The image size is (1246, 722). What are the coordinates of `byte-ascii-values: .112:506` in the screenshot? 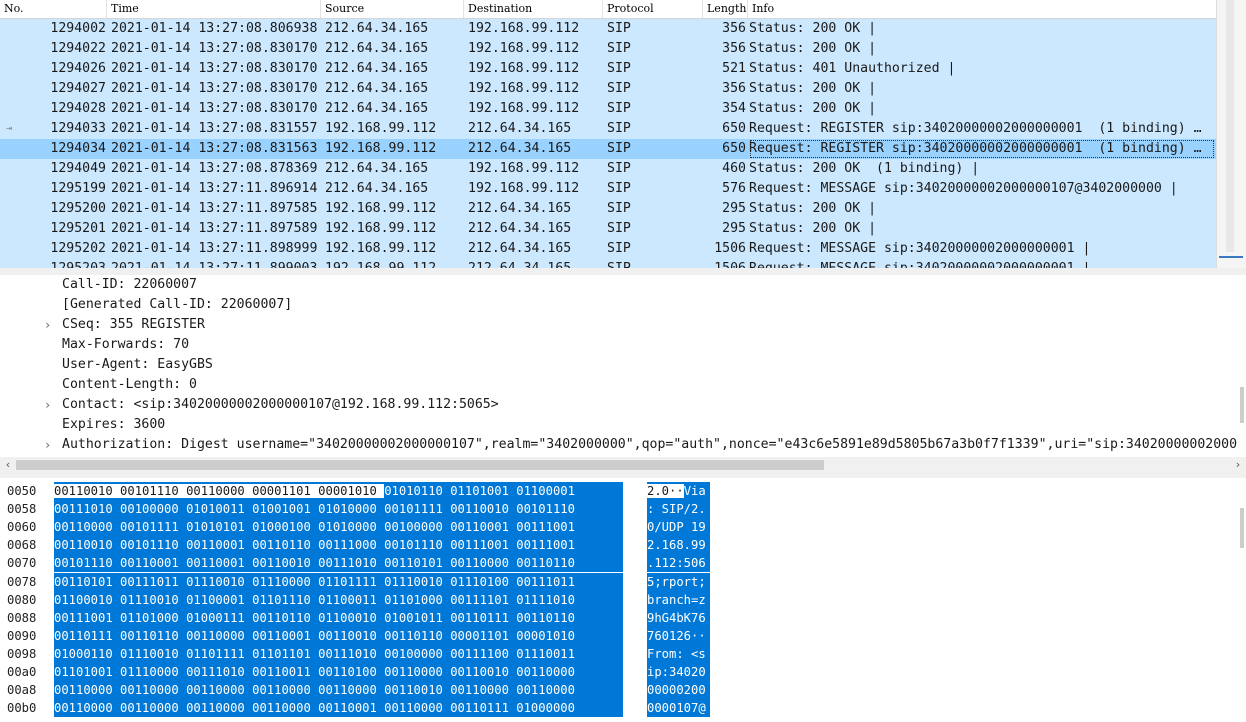 It's located at (678, 563).